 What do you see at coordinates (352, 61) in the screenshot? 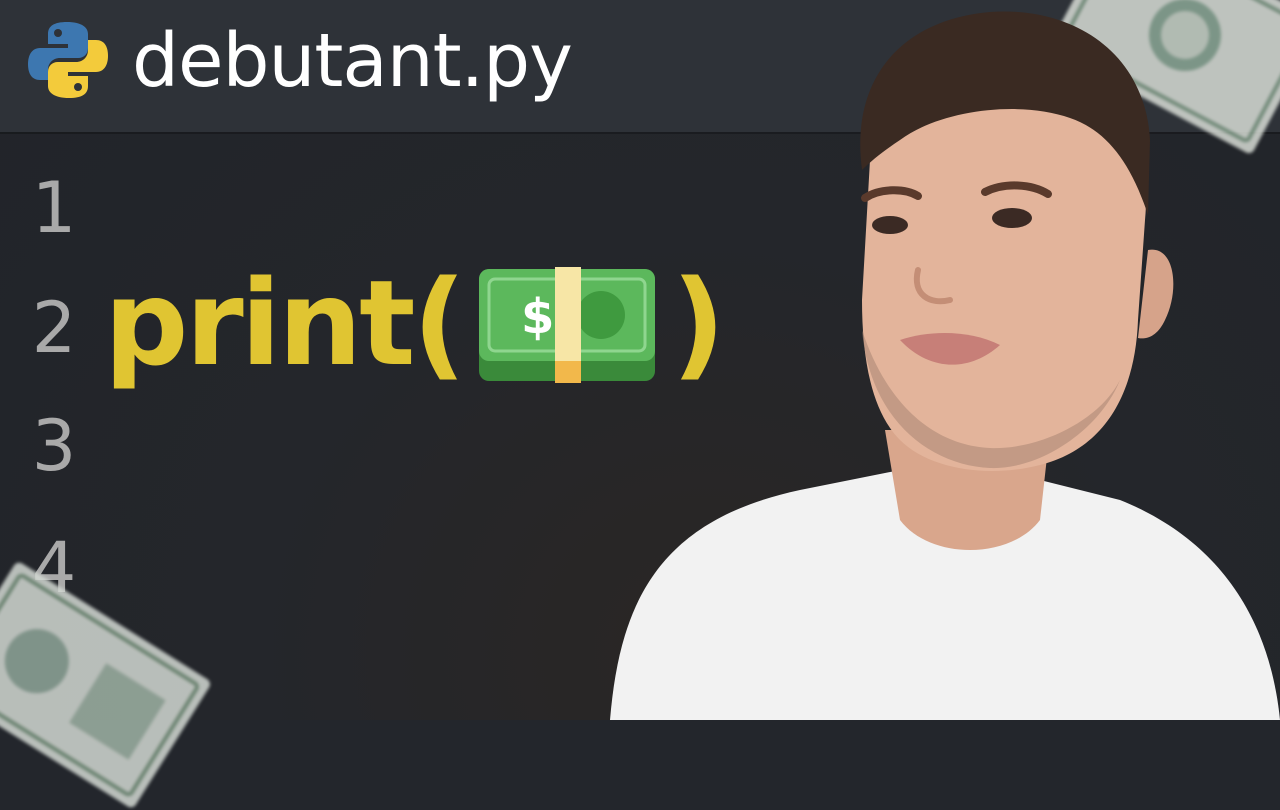
I see `tab-filename: debutant.py` at bounding box center [352, 61].